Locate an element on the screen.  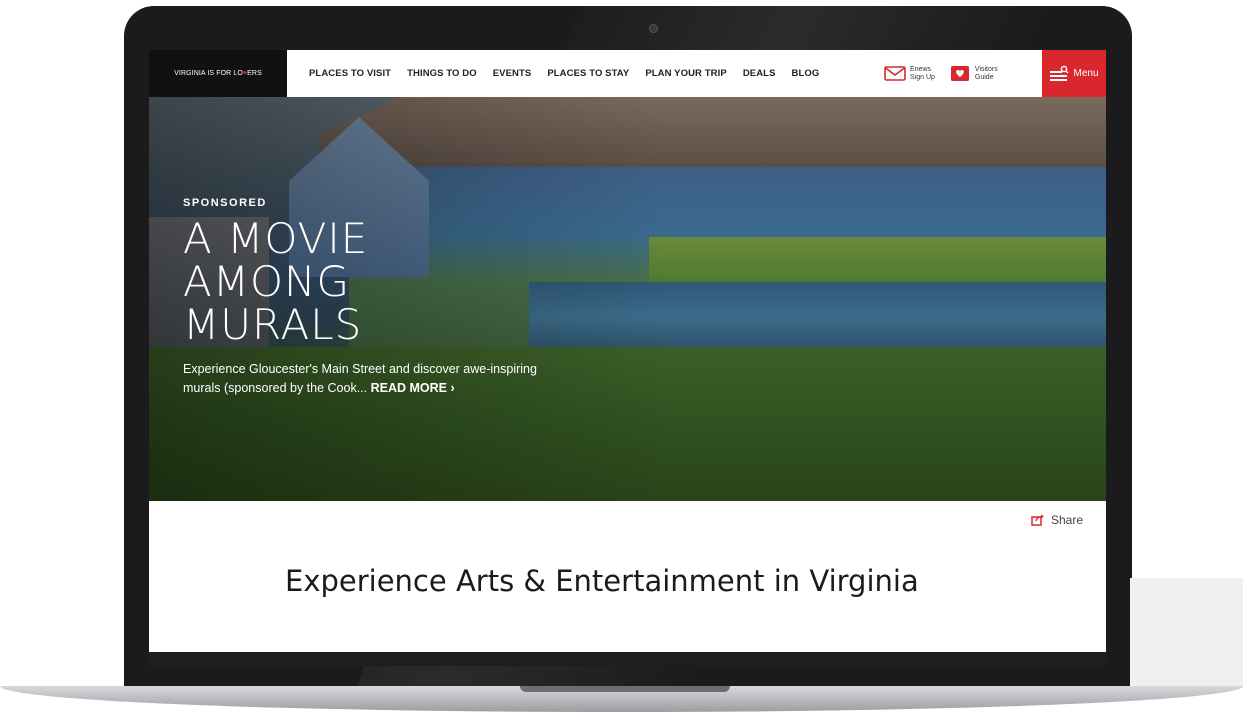
menu-search-icon is located at coordinates (1059, 73).